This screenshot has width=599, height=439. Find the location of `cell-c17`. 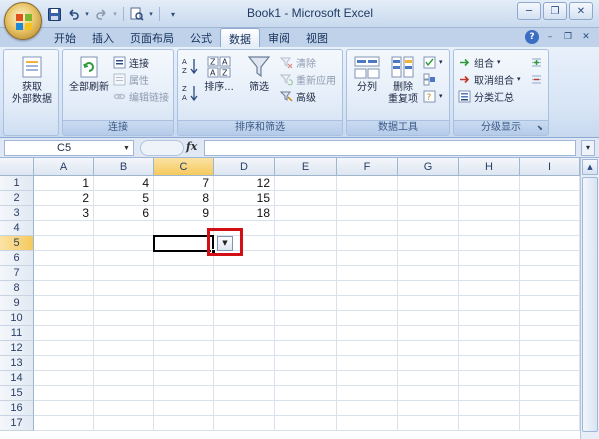

cell-c17 is located at coordinates (184, 423).